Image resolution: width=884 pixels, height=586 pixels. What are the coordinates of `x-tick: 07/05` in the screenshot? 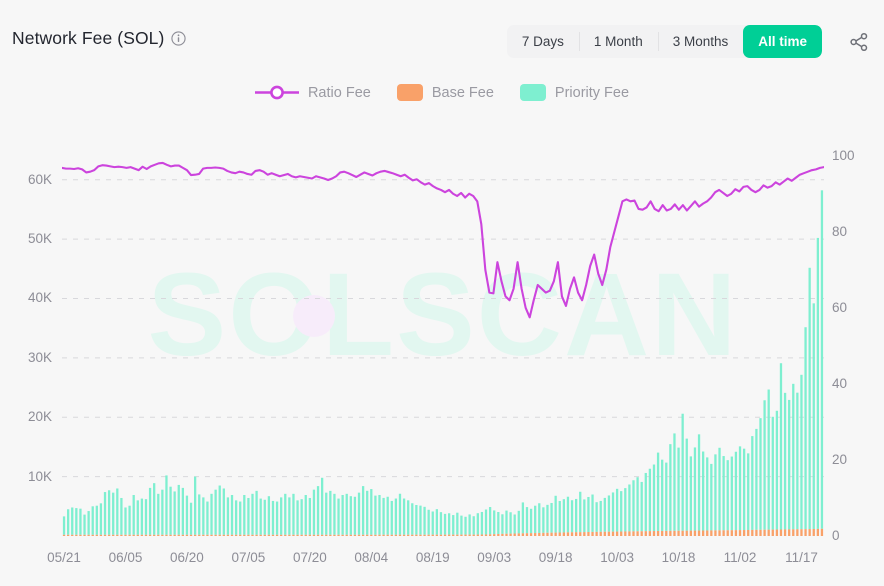 It's located at (248, 557).